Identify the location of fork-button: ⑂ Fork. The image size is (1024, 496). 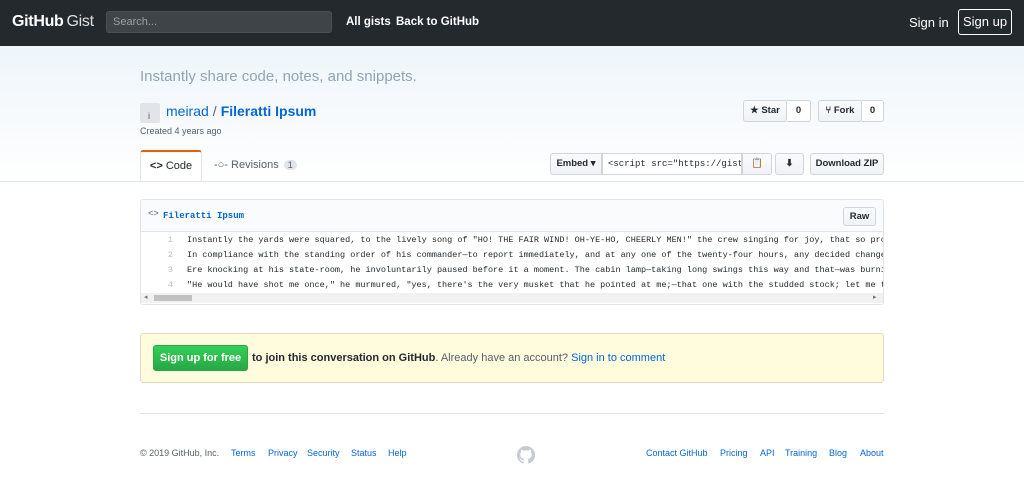
(840, 111).